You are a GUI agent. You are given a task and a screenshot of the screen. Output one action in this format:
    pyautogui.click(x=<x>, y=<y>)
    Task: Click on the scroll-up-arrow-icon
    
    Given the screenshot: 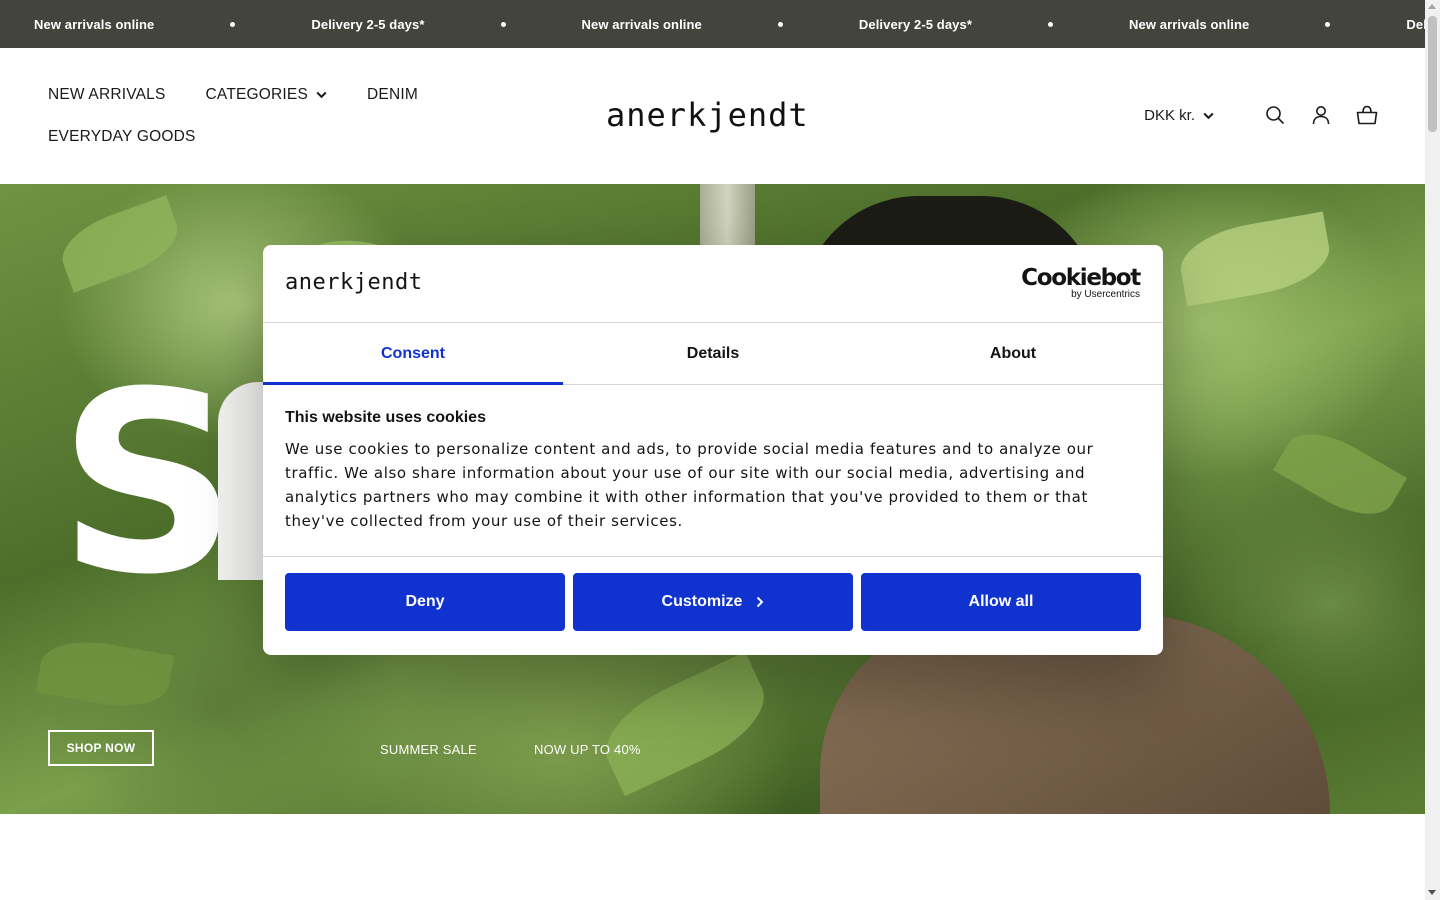 What is the action you would take?
    pyautogui.click(x=1432, y=6)
    